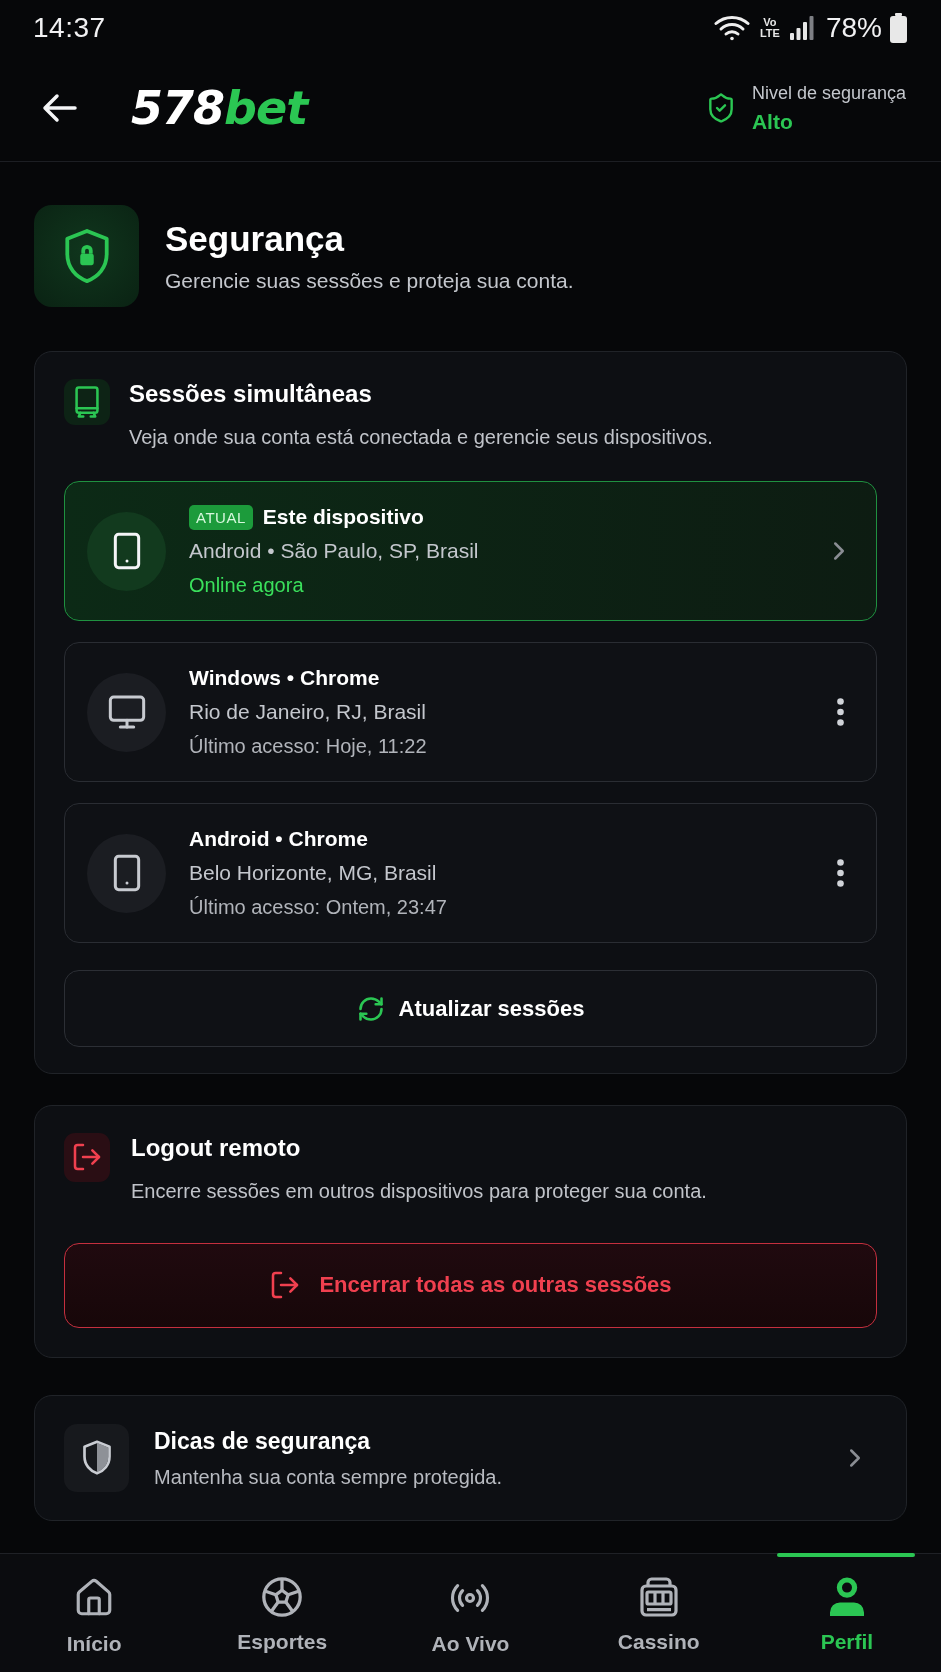  I want to click on device-title: Android • Chrome, so click(278, 839).